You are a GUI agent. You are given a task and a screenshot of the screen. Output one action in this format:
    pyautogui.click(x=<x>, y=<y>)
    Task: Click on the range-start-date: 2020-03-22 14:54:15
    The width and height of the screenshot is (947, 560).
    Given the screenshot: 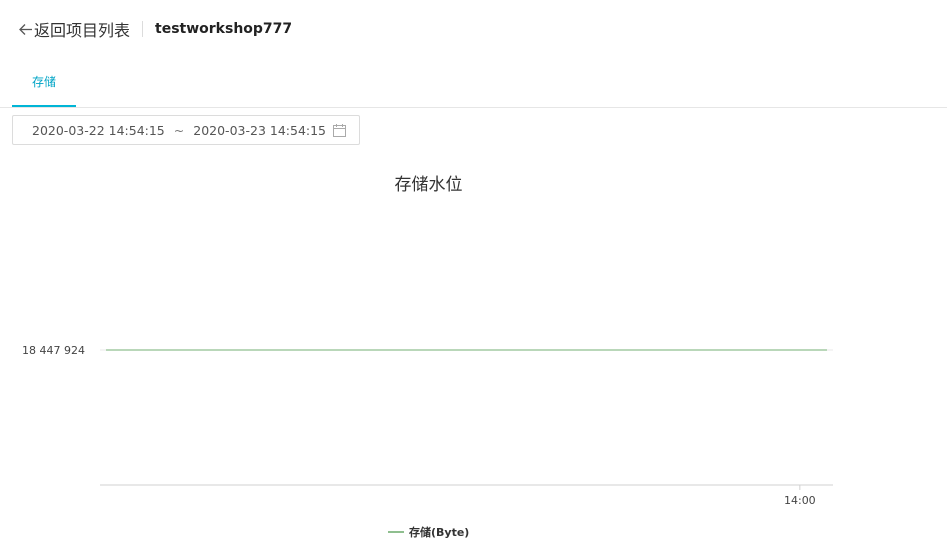 What is the action you would take?
    pyautogui.click(x=98, y=130)
    